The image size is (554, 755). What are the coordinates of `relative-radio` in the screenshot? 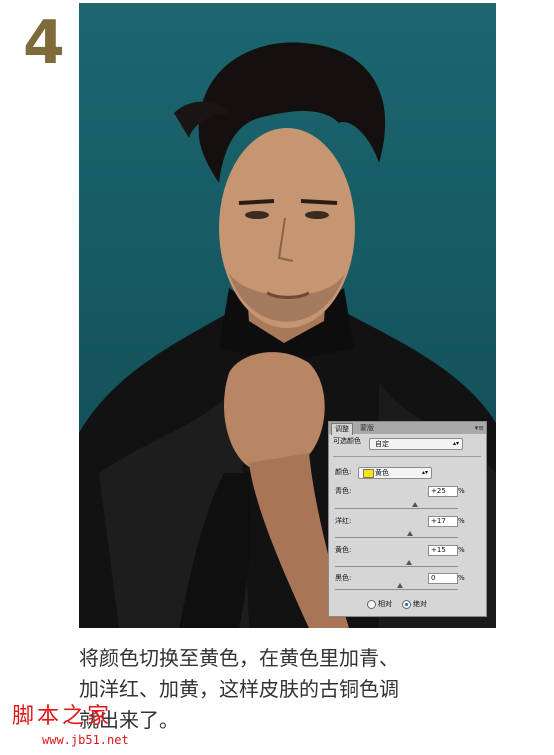 It's located at (371, 604).